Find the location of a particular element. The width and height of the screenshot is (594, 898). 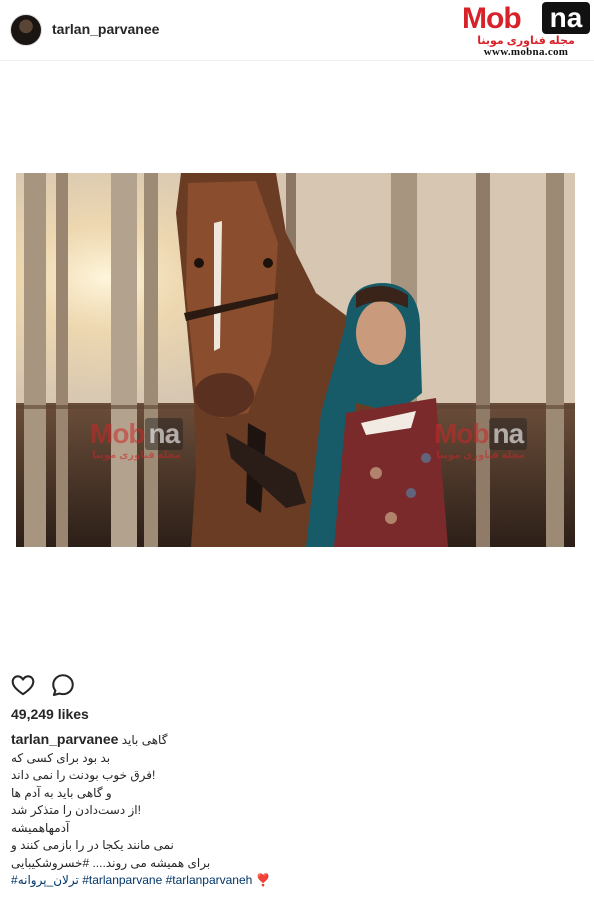

caption-username: tarlan_parvanee is located at coordinates (64, 739).